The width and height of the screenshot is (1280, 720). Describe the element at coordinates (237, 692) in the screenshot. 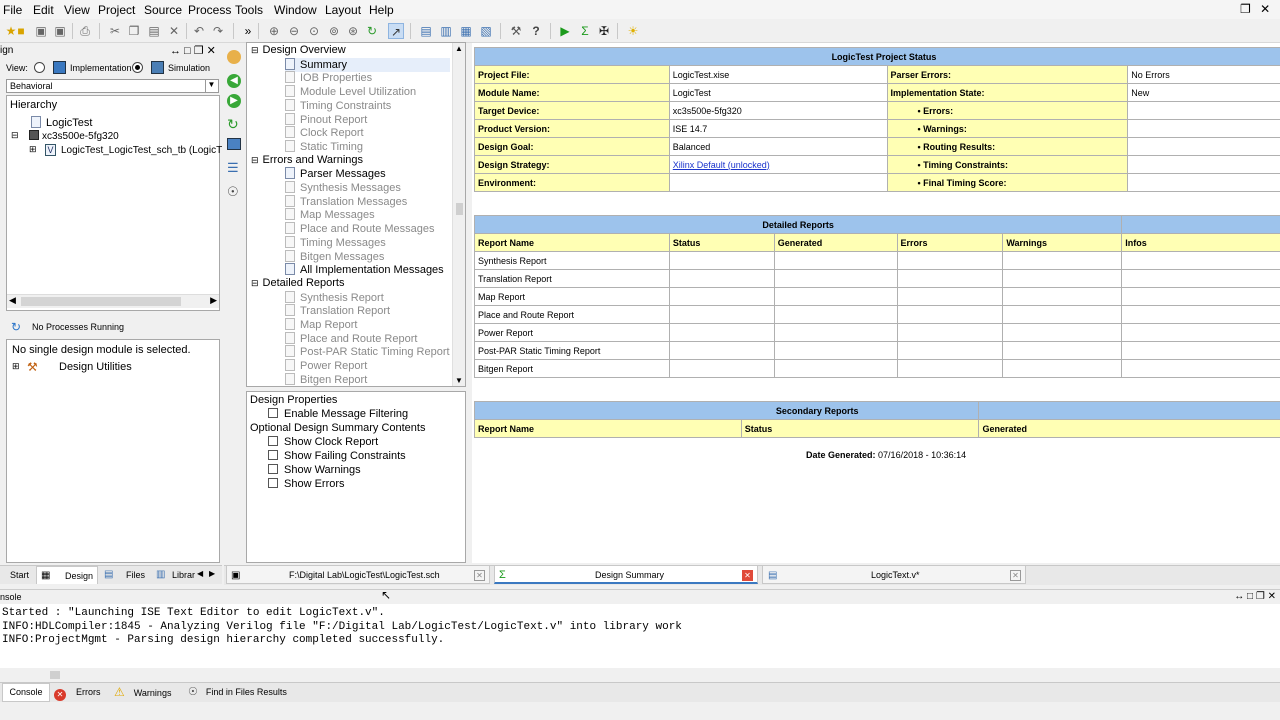

I see `tab-find-in-files: ☉ Find in Files Results` at that location.